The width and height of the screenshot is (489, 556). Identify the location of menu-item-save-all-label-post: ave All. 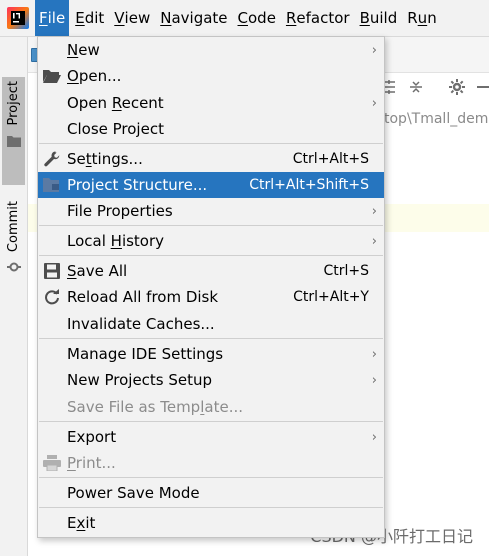
(102, 271).